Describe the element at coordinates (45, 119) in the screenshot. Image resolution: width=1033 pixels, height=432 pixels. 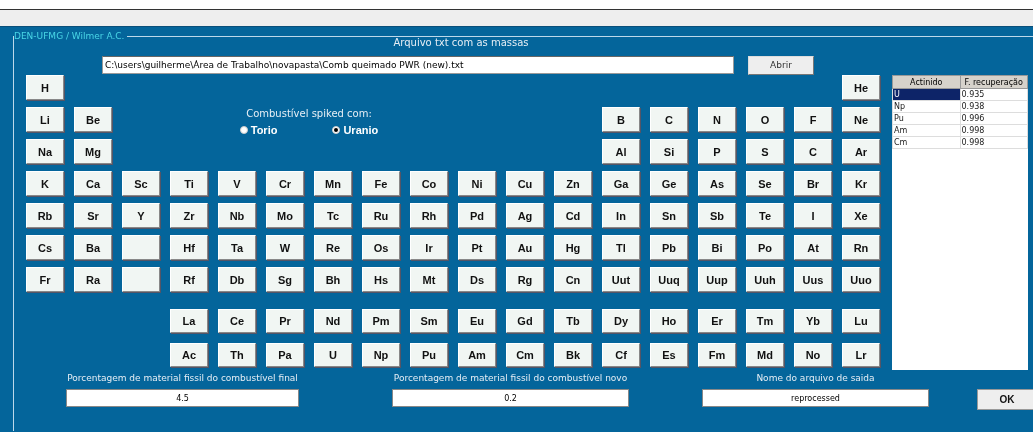
I see `element-button: Li` at that location.